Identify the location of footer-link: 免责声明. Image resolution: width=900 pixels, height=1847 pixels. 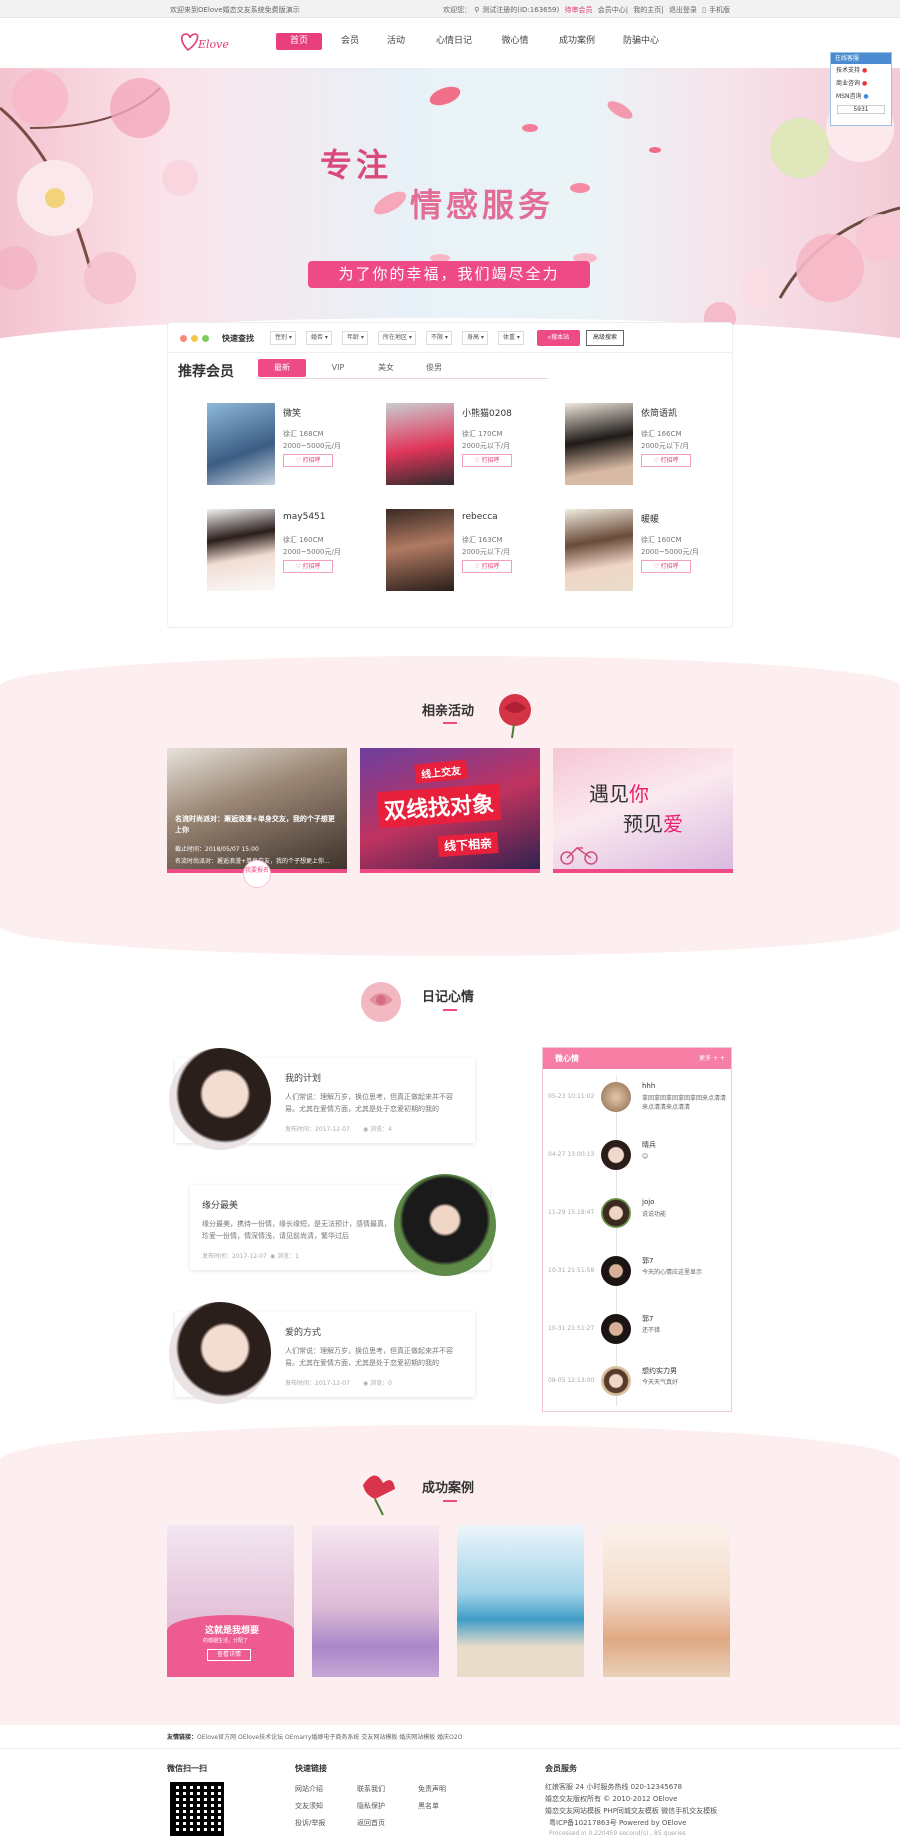
(432, 1789).